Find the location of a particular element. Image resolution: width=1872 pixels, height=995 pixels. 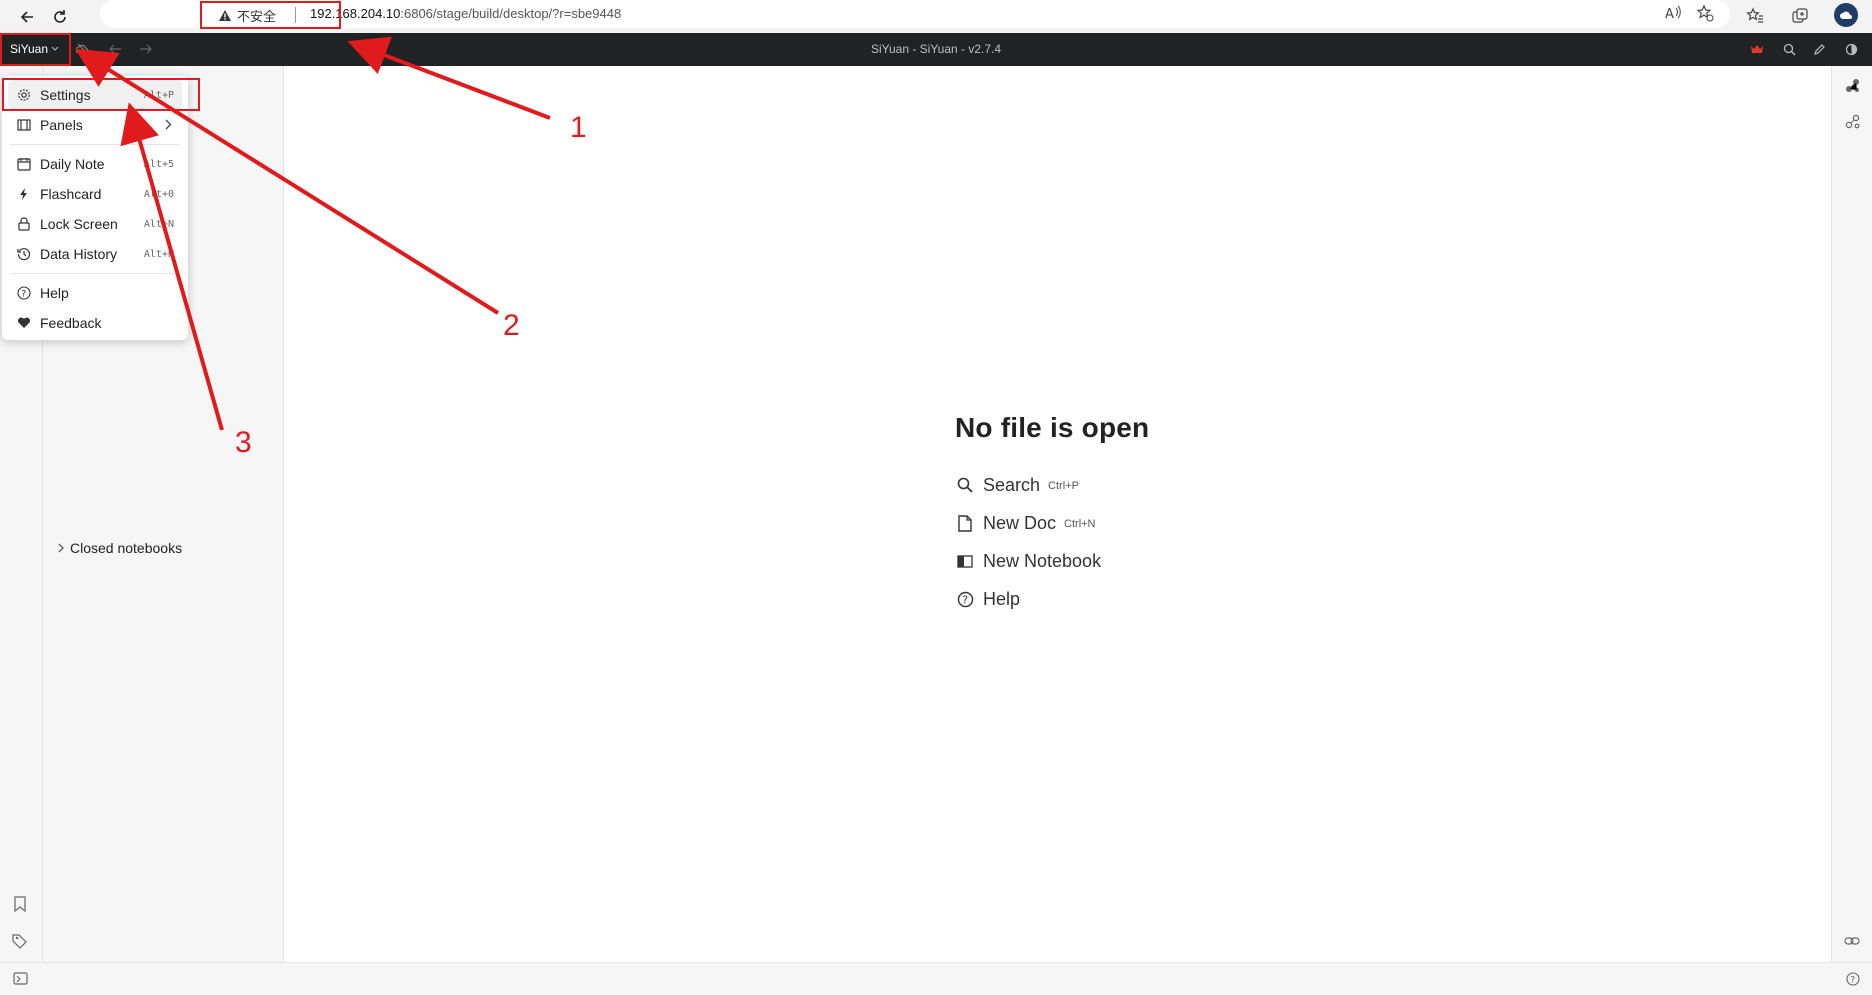

empty-action-new-doc-label: New Doc is located at coordinates (1020, 522).